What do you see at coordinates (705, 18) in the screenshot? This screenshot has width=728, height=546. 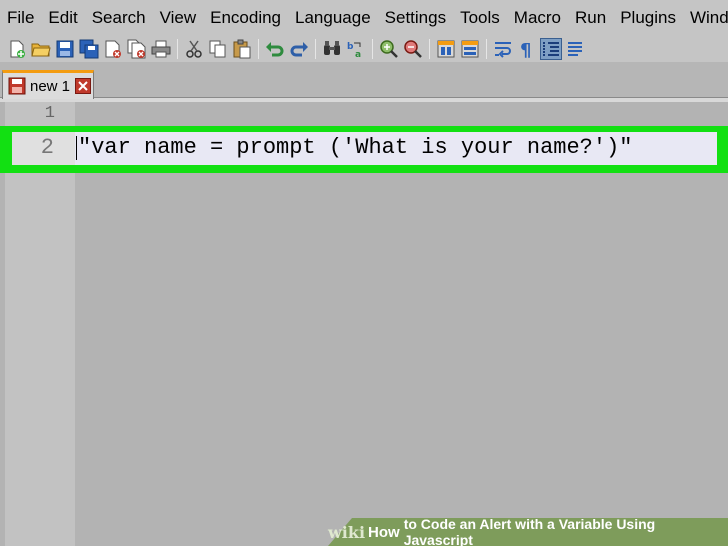 I see `menu-window: Wind` at bounding box center [705, 18].